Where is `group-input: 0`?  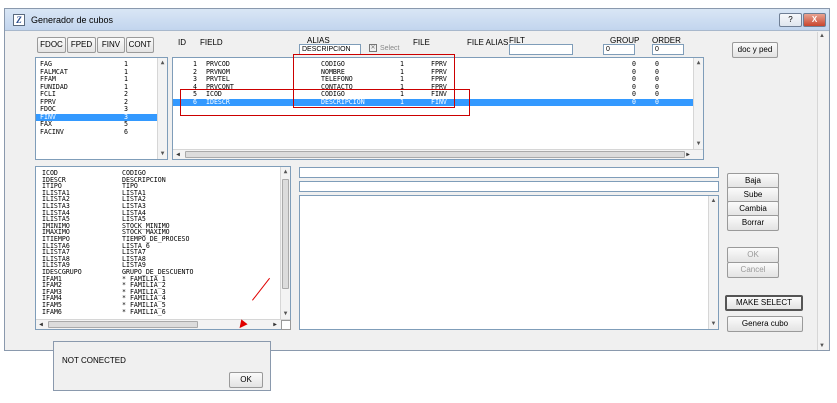
group-input: 0 is located at coordinates (619, 49).